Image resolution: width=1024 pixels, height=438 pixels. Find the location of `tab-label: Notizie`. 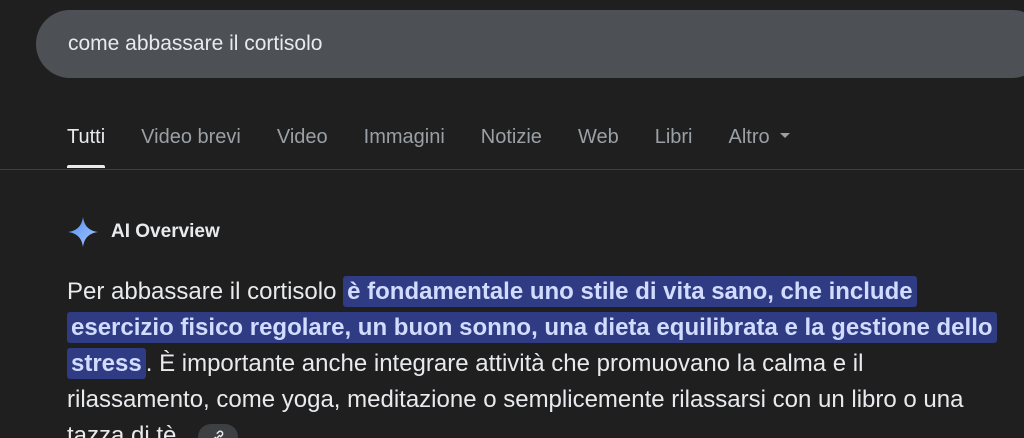

tab-label: Notizie is located at coordinates (511, 137).